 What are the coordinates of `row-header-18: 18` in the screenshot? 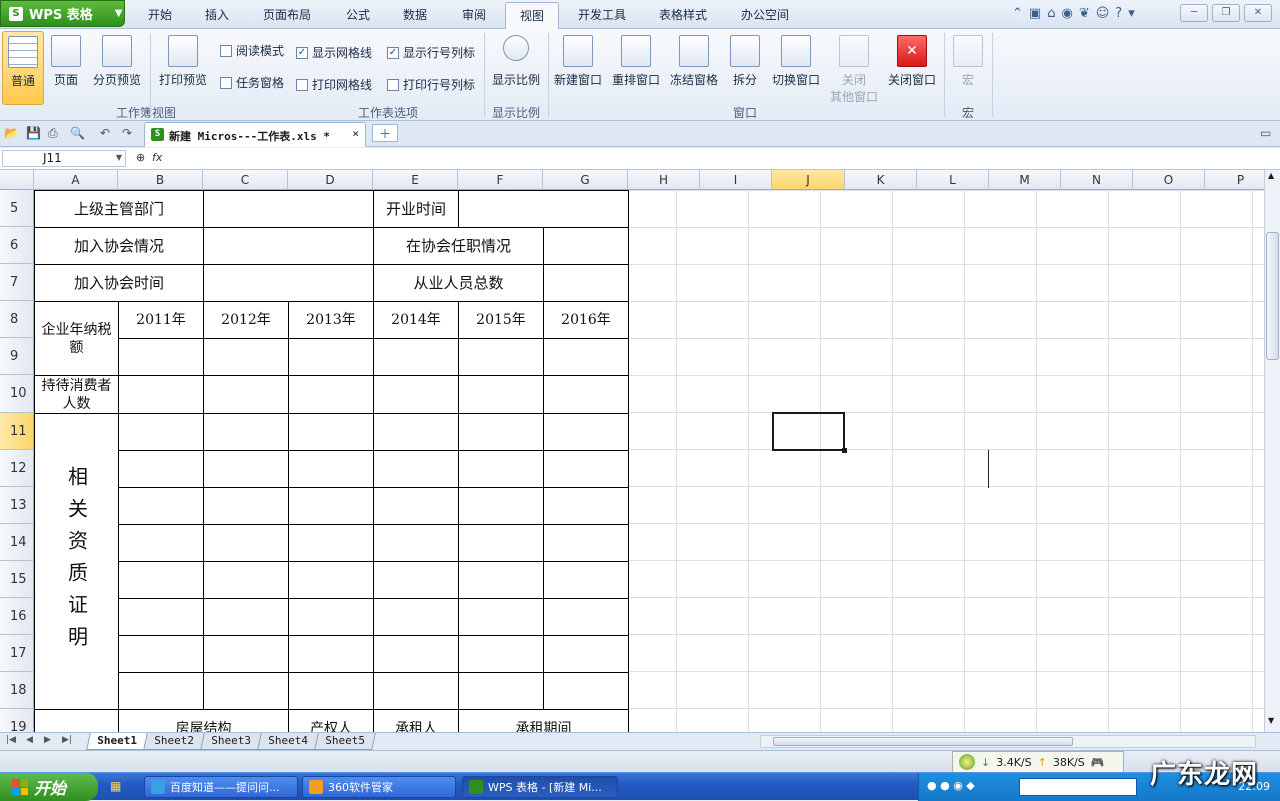 It's located at (17, 690).